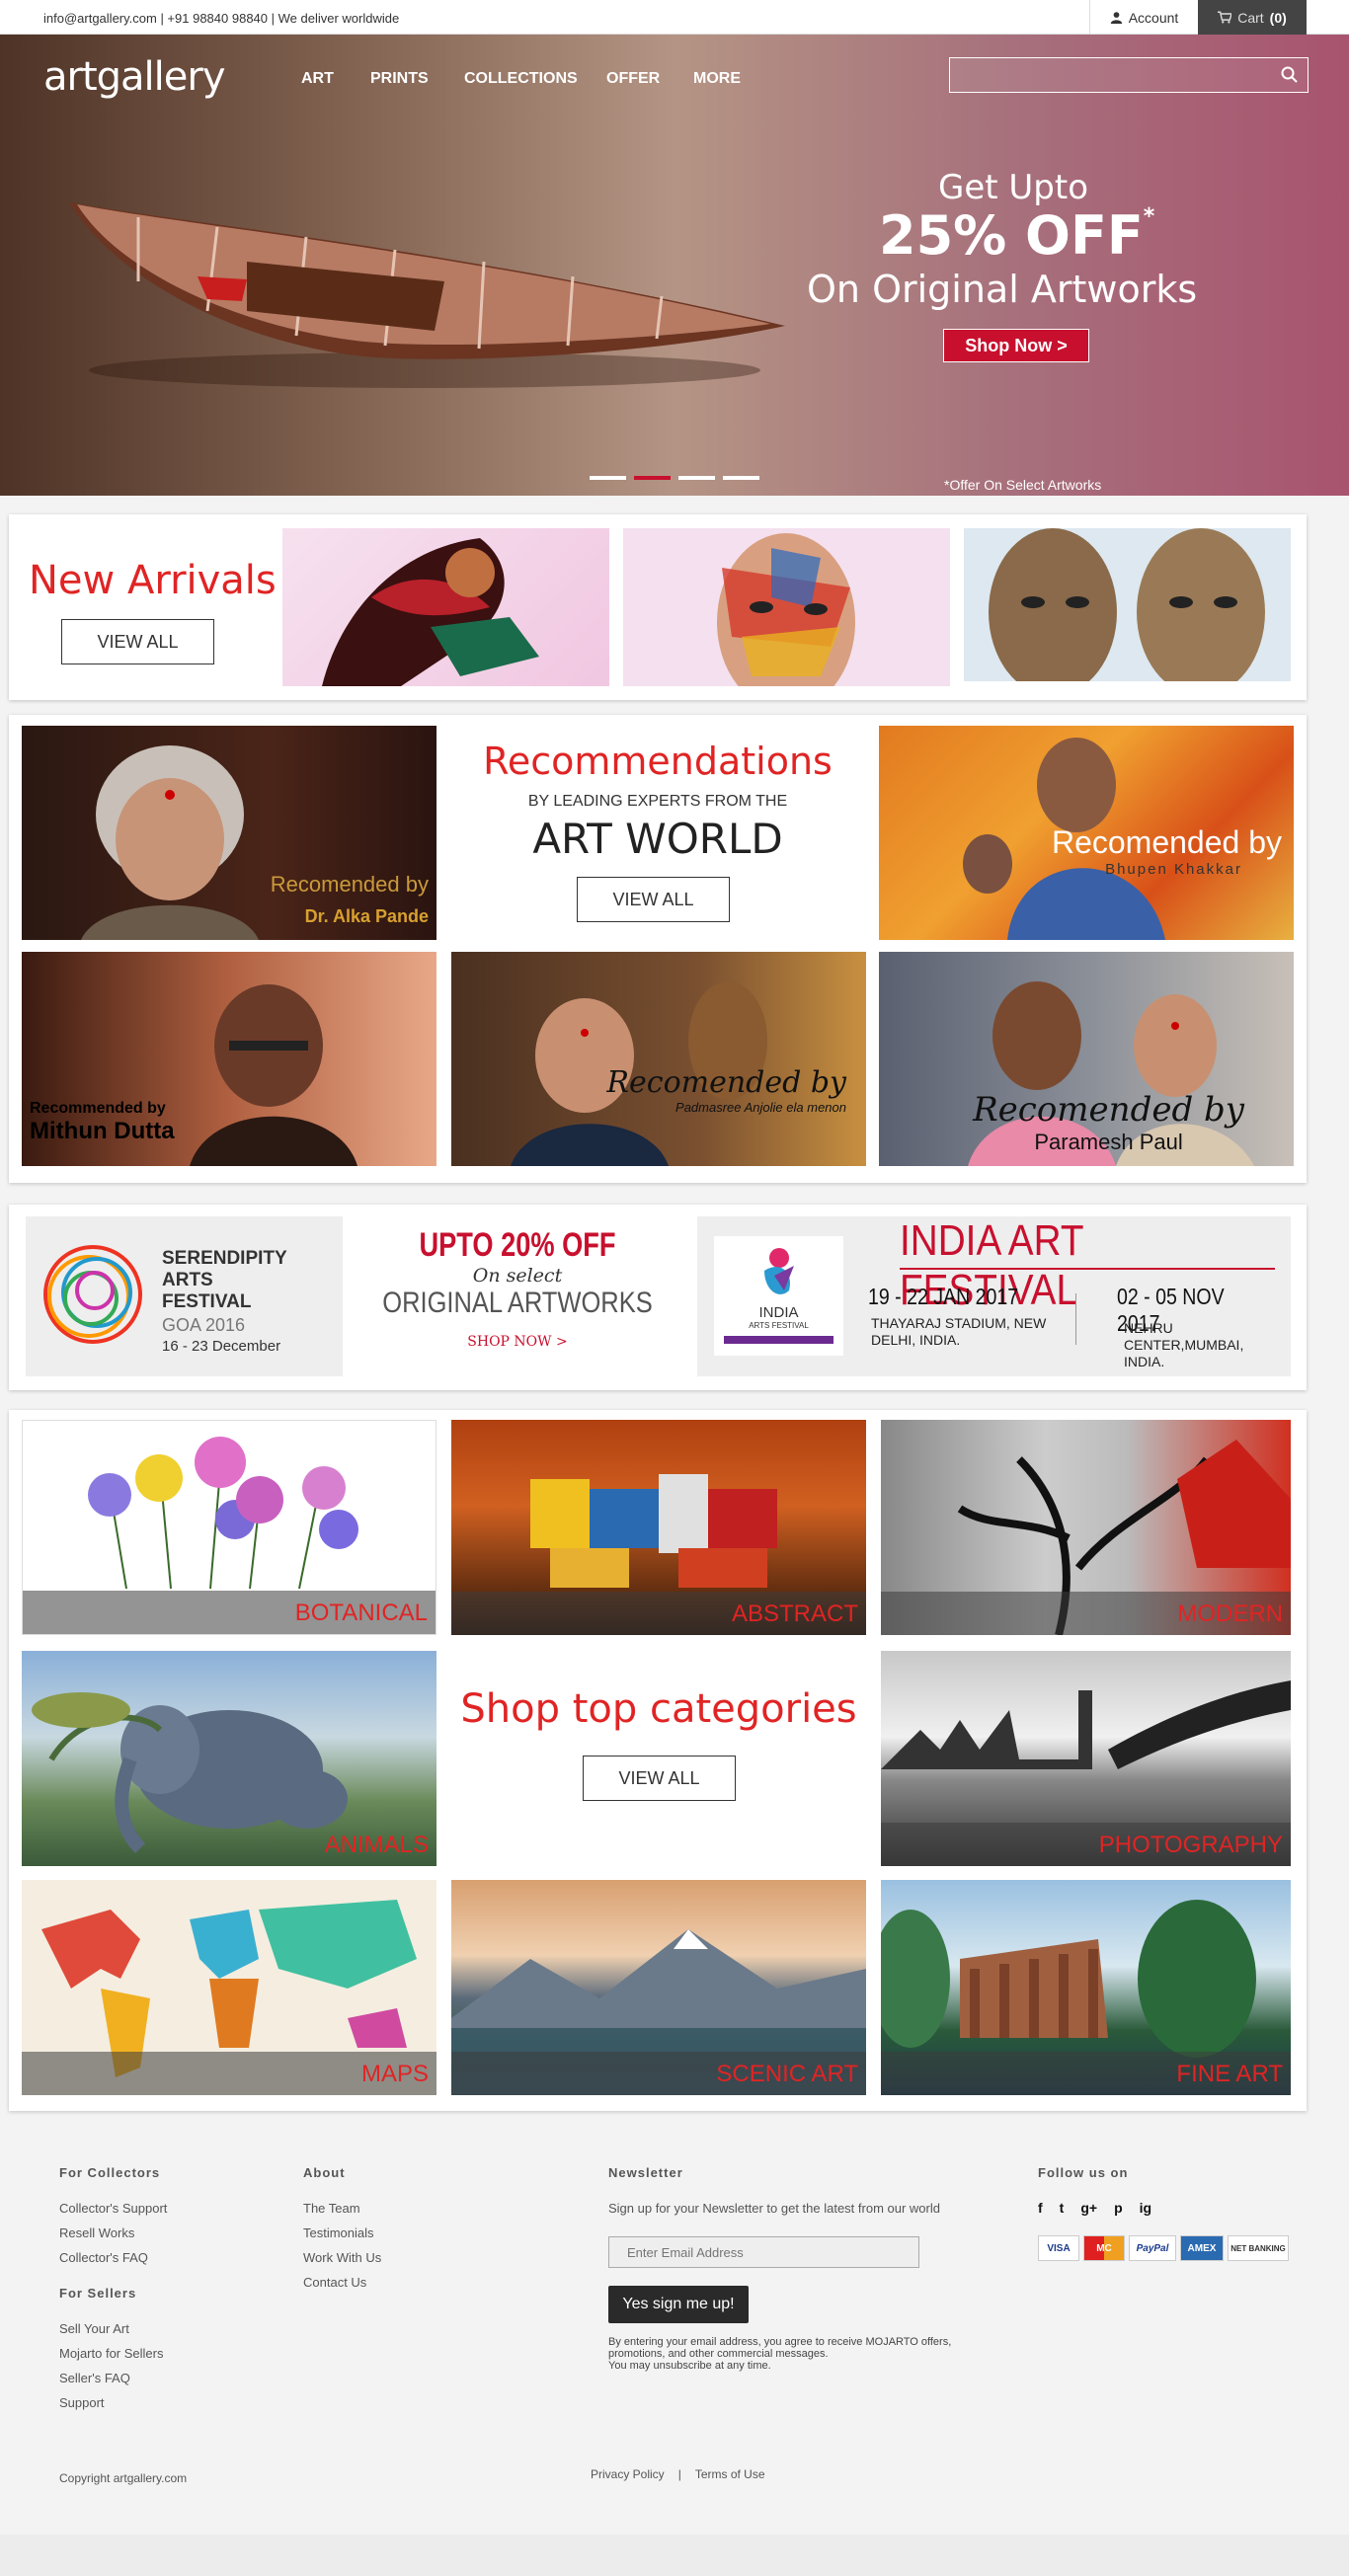 The height and width of the screenshot is (2576, 1349). What do you see at coordinates (646, 2172) in the screenshot?
I see `newsletter-heading: Newsletter` at bounding box center [646, 2172].